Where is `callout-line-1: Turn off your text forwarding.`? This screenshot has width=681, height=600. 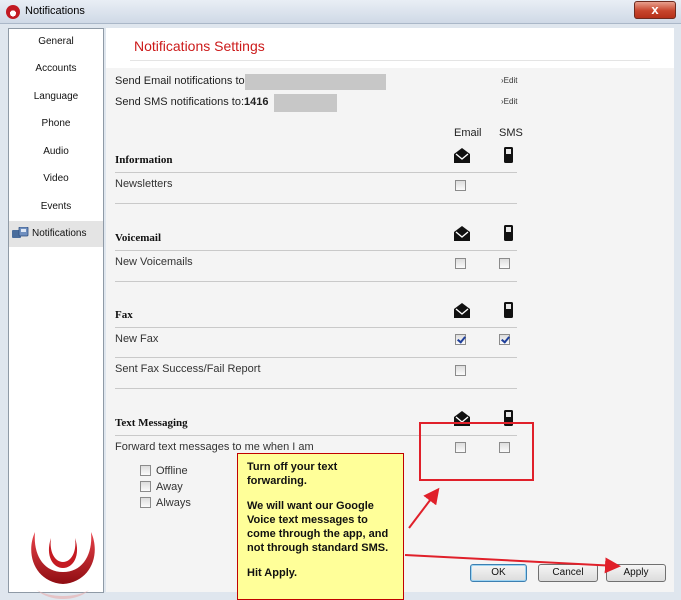 callout-line-1: Turn off your text forwarding. is located at coordinates (292, 474).